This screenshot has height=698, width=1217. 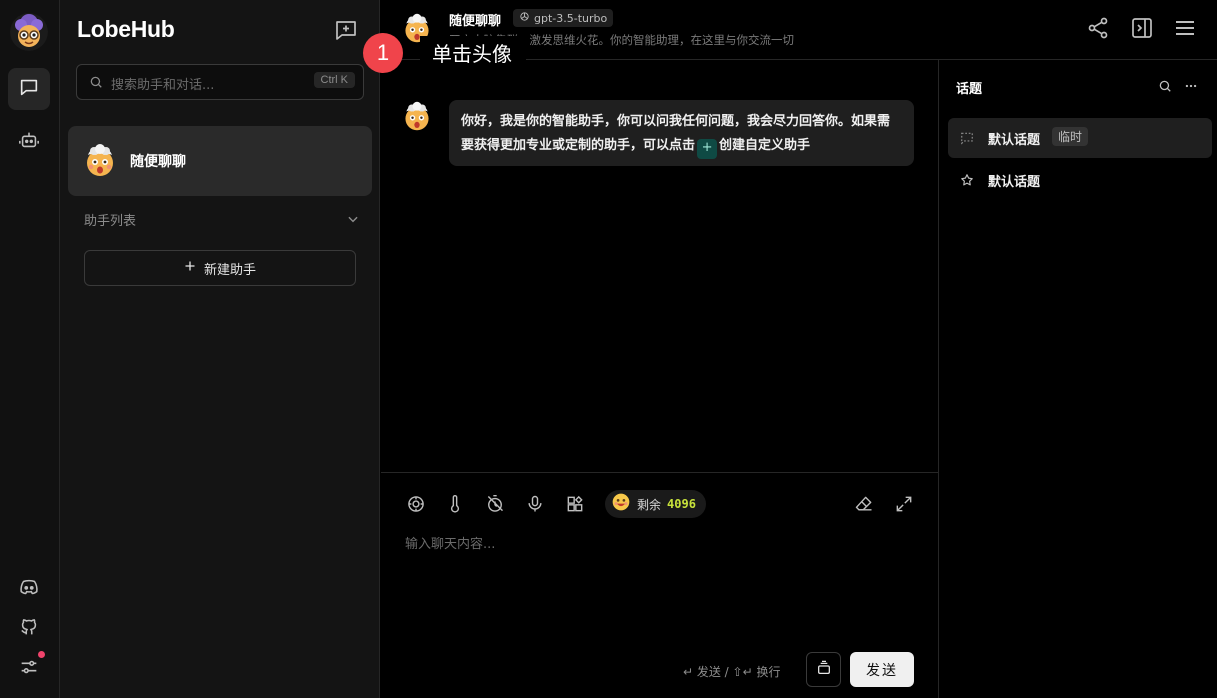 I want to click on new-chat-button, so click(x=346, y=30).